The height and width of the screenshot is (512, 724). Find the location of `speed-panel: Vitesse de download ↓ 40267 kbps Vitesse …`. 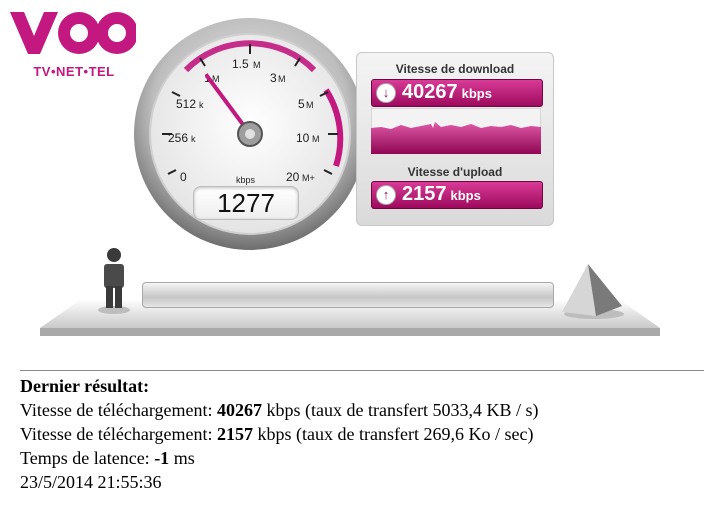

speed-panel: Vitesse de download ↓ 40267 kbps Vitesse … is located at coordinates (455, 139).